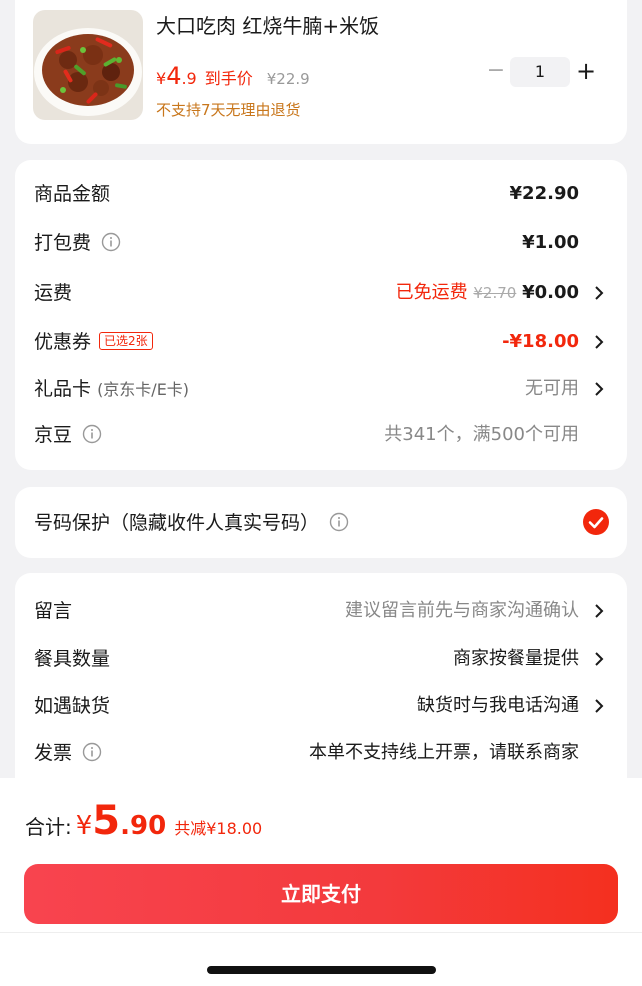 This screenshot has width=642, height=986. I want to click on order-total: 合计: ¥5.90 共减¥18.00, so click(143, 821).